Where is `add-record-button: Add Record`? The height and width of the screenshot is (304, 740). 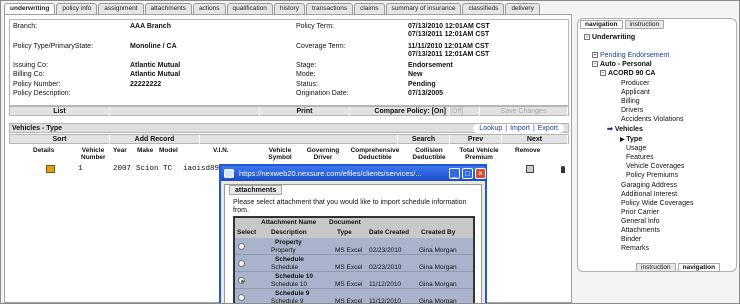 add-record-button: Add Record is located at coordinates (155, 139).